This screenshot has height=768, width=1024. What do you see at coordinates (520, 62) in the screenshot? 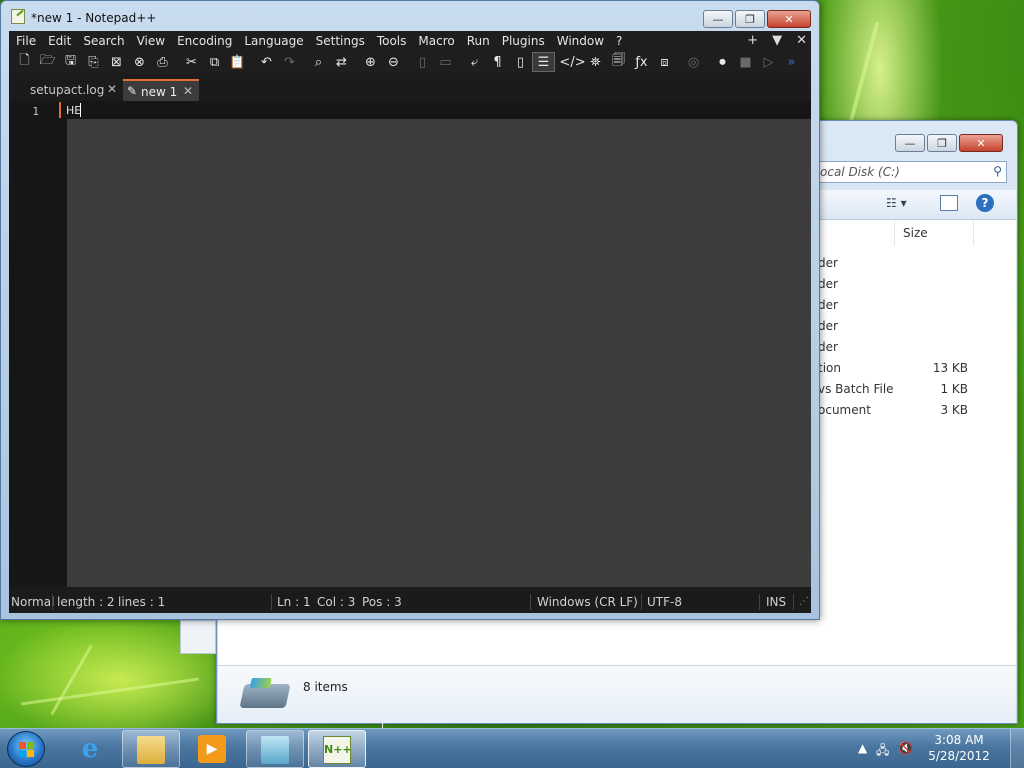
I see `indent-guide-icon: ▯` at bounding box center [520, 62].